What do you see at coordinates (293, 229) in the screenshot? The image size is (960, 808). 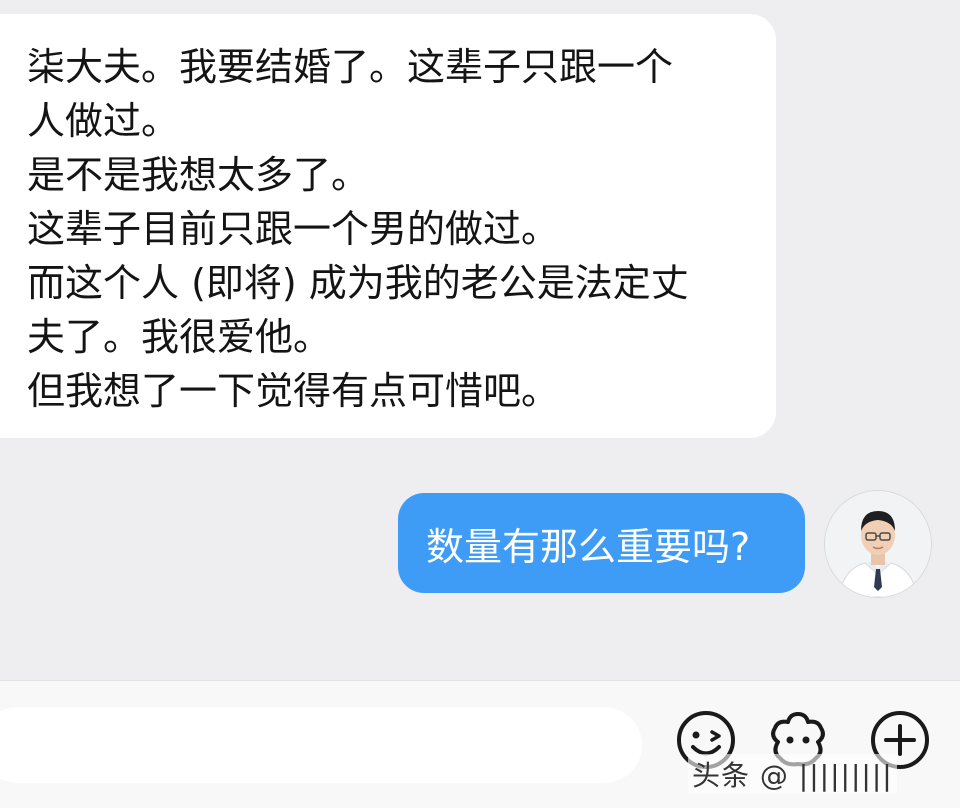 I see `message-line: 这辈子目前只跟一个男的做过。` at bounding box center [293, 229].